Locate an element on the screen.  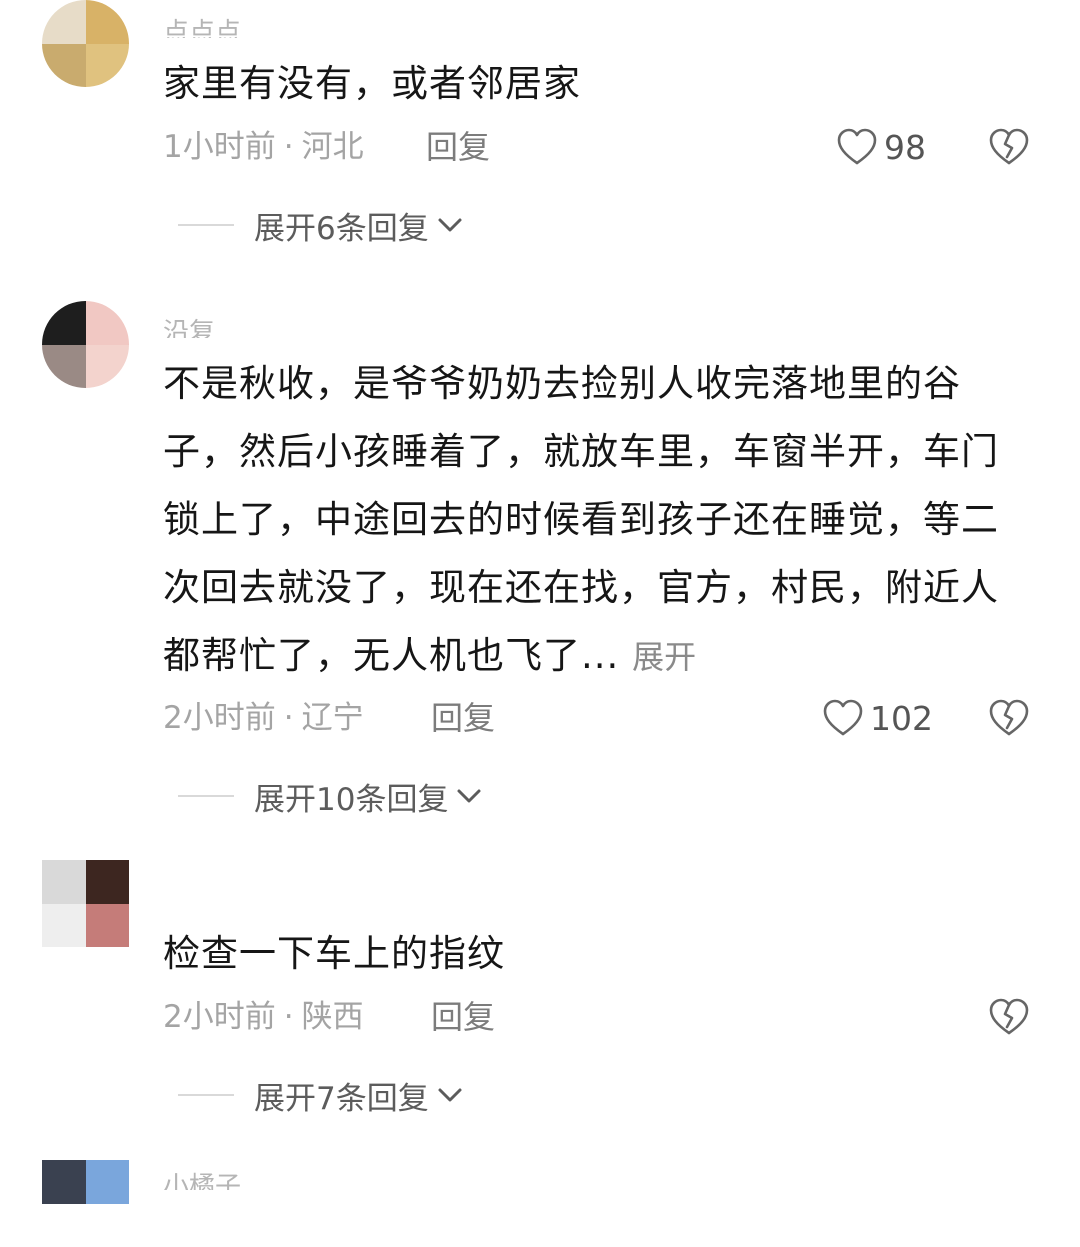
like-count: 98 is located at coordinates (905, 147).